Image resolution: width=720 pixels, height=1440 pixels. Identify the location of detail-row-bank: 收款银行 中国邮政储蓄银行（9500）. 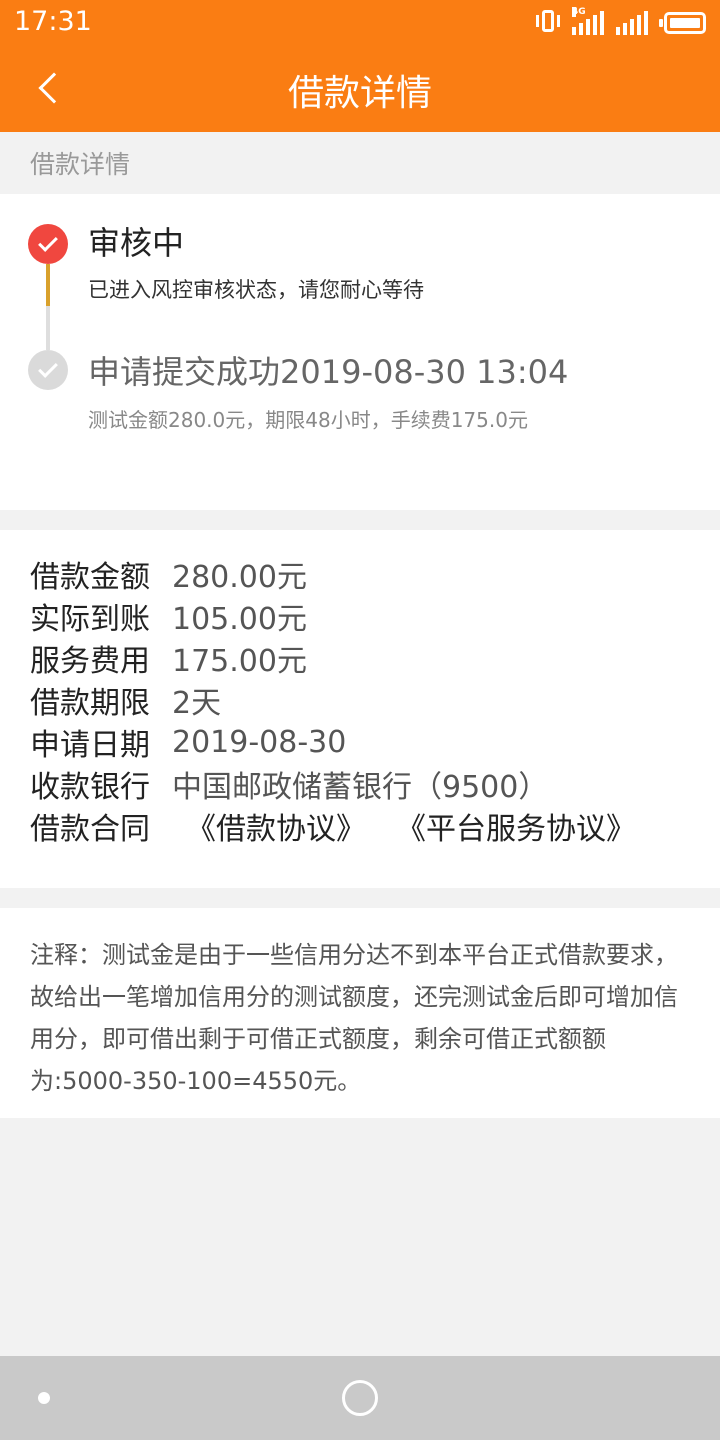
(289, 784).